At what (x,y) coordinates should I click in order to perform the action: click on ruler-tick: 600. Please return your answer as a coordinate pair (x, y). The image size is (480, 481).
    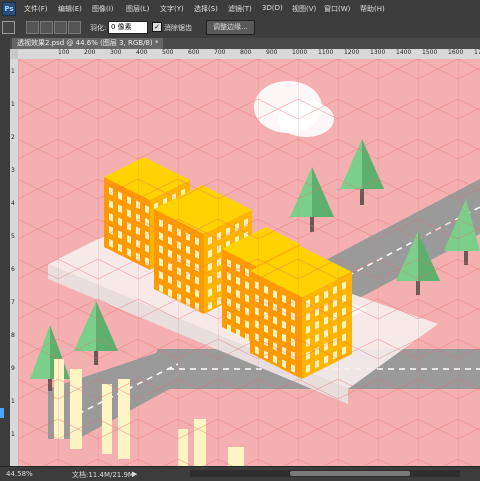
    Looking at the image, I should click on (194, 52).